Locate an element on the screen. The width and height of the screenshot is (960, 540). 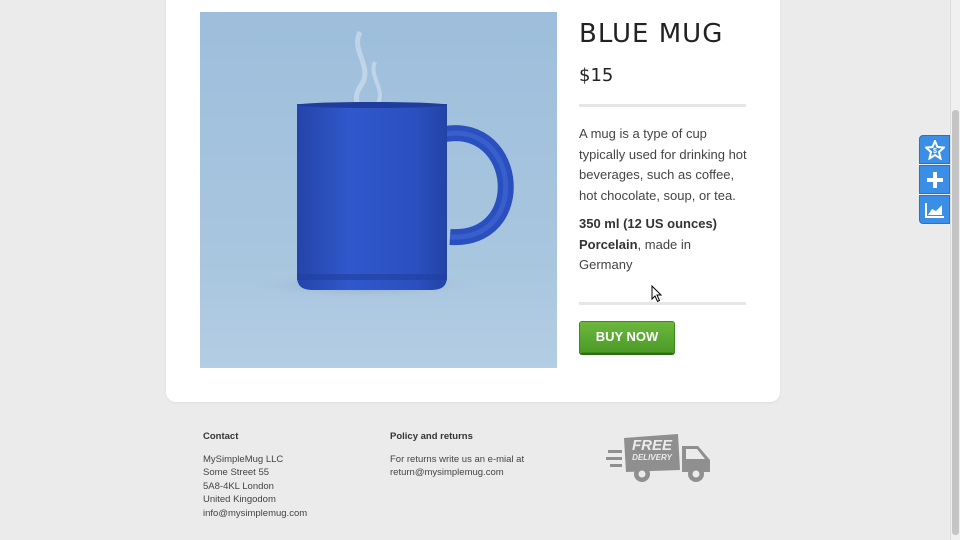
free-delivery-badge: FREE DELIVERY is located at coordinates (660, 458).